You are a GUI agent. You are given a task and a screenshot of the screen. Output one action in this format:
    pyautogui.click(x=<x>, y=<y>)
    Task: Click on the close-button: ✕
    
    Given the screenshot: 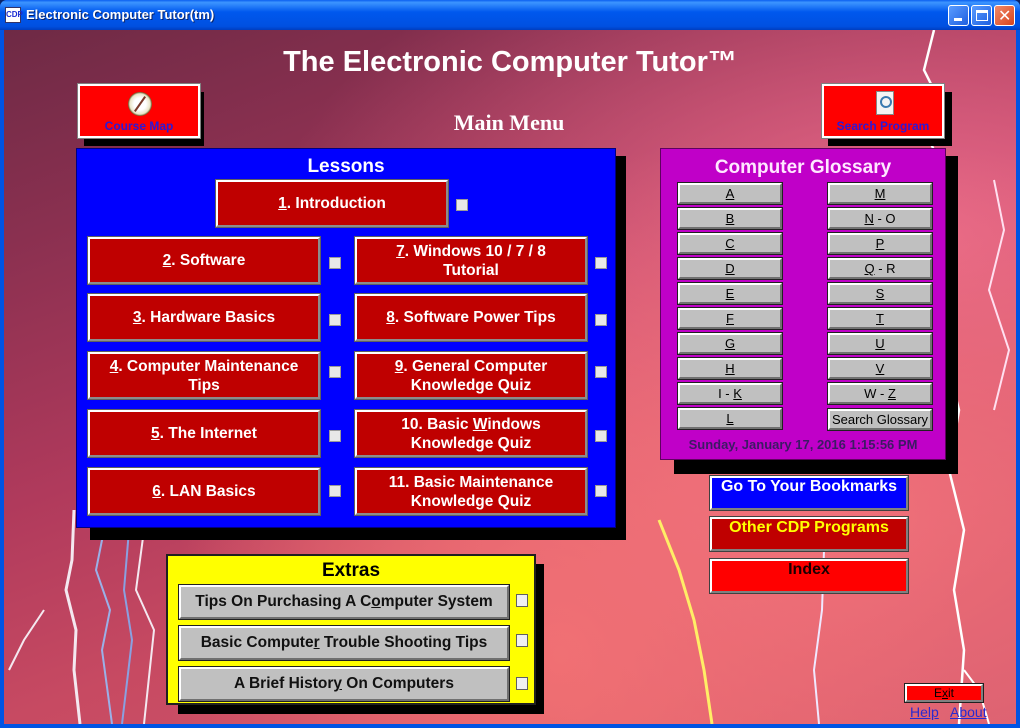 What is the action you would take?
    pyautogui.click(x=1004, y=15)
    